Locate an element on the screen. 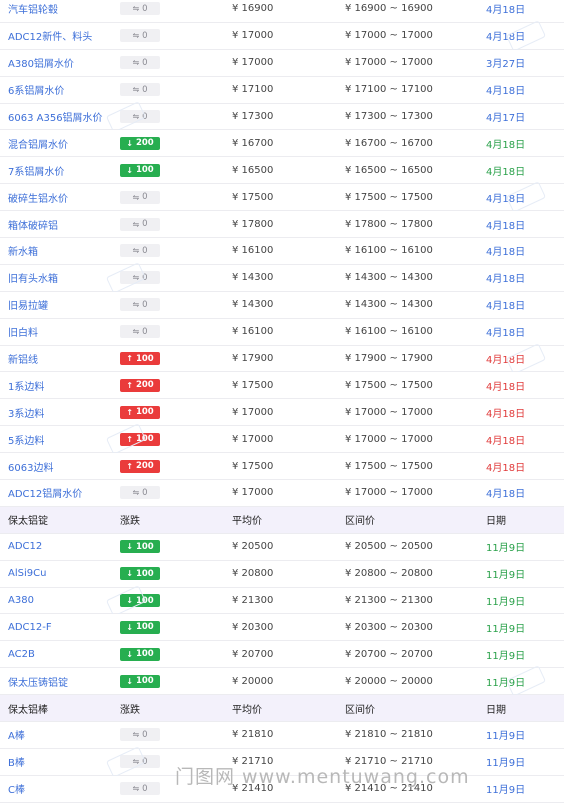 This screenshot has height=803, width=564. table-row: AlSi9Cu ↓ 100 ¥ 20800 ¥ 20800 ~ 20800 11月9日 is located at coordinates (282, 574).